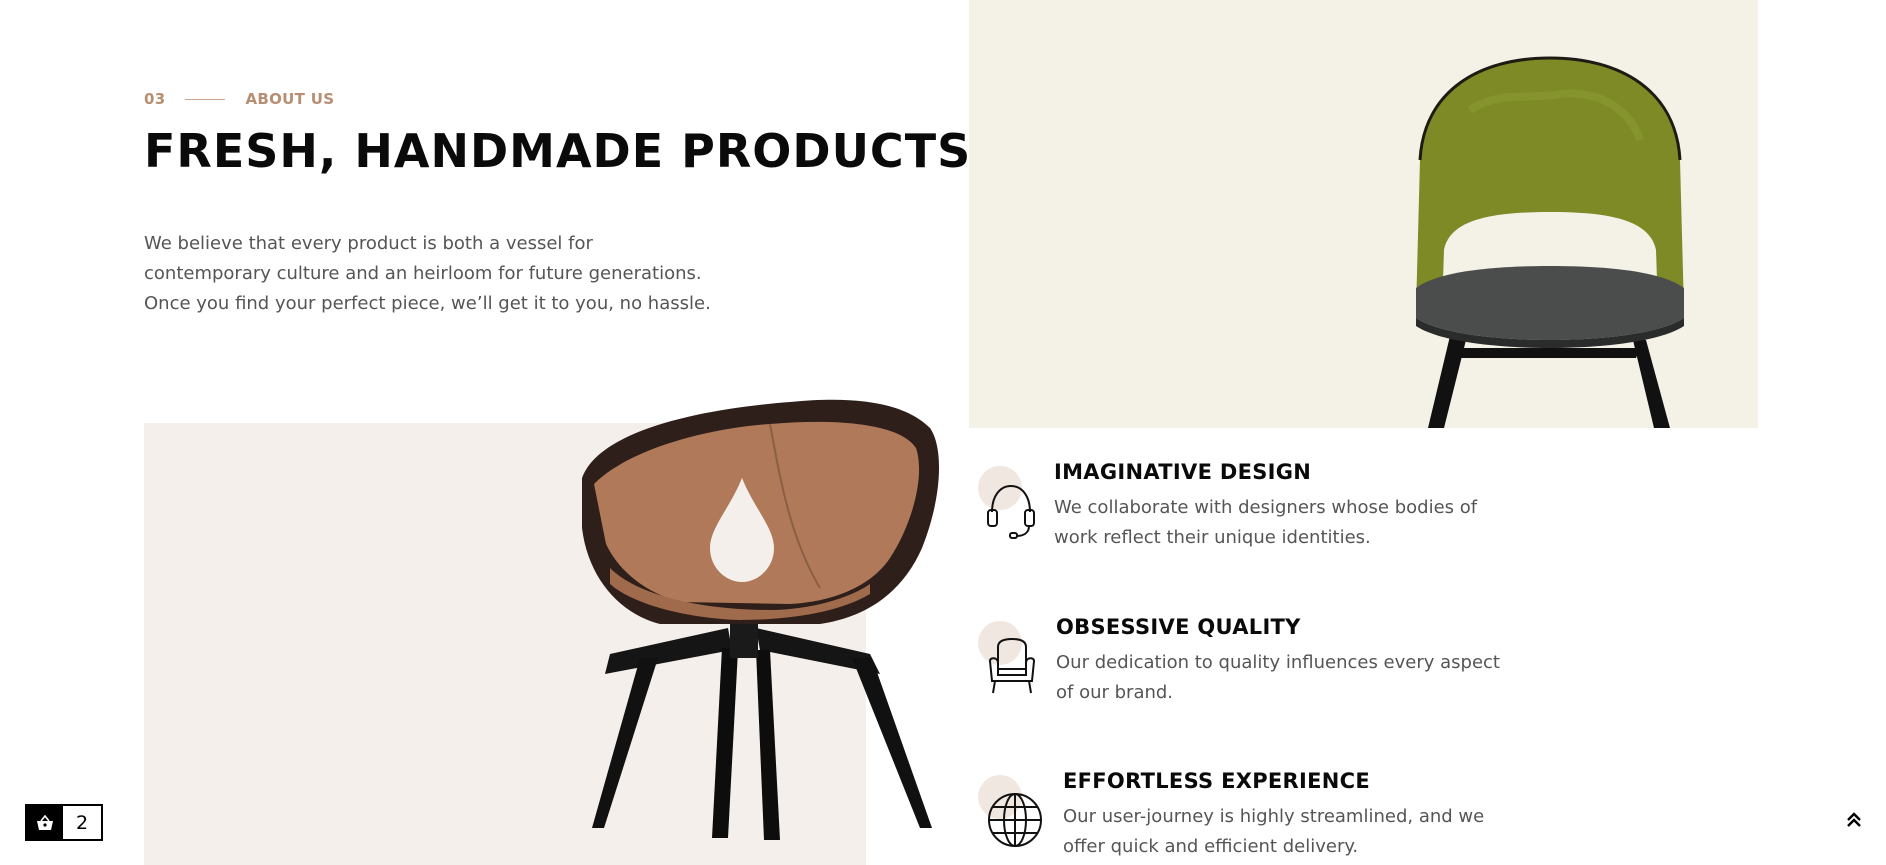  Describe the element at coordinates (155, 99) in the screenshot. I see `section-number: 03` at that location.